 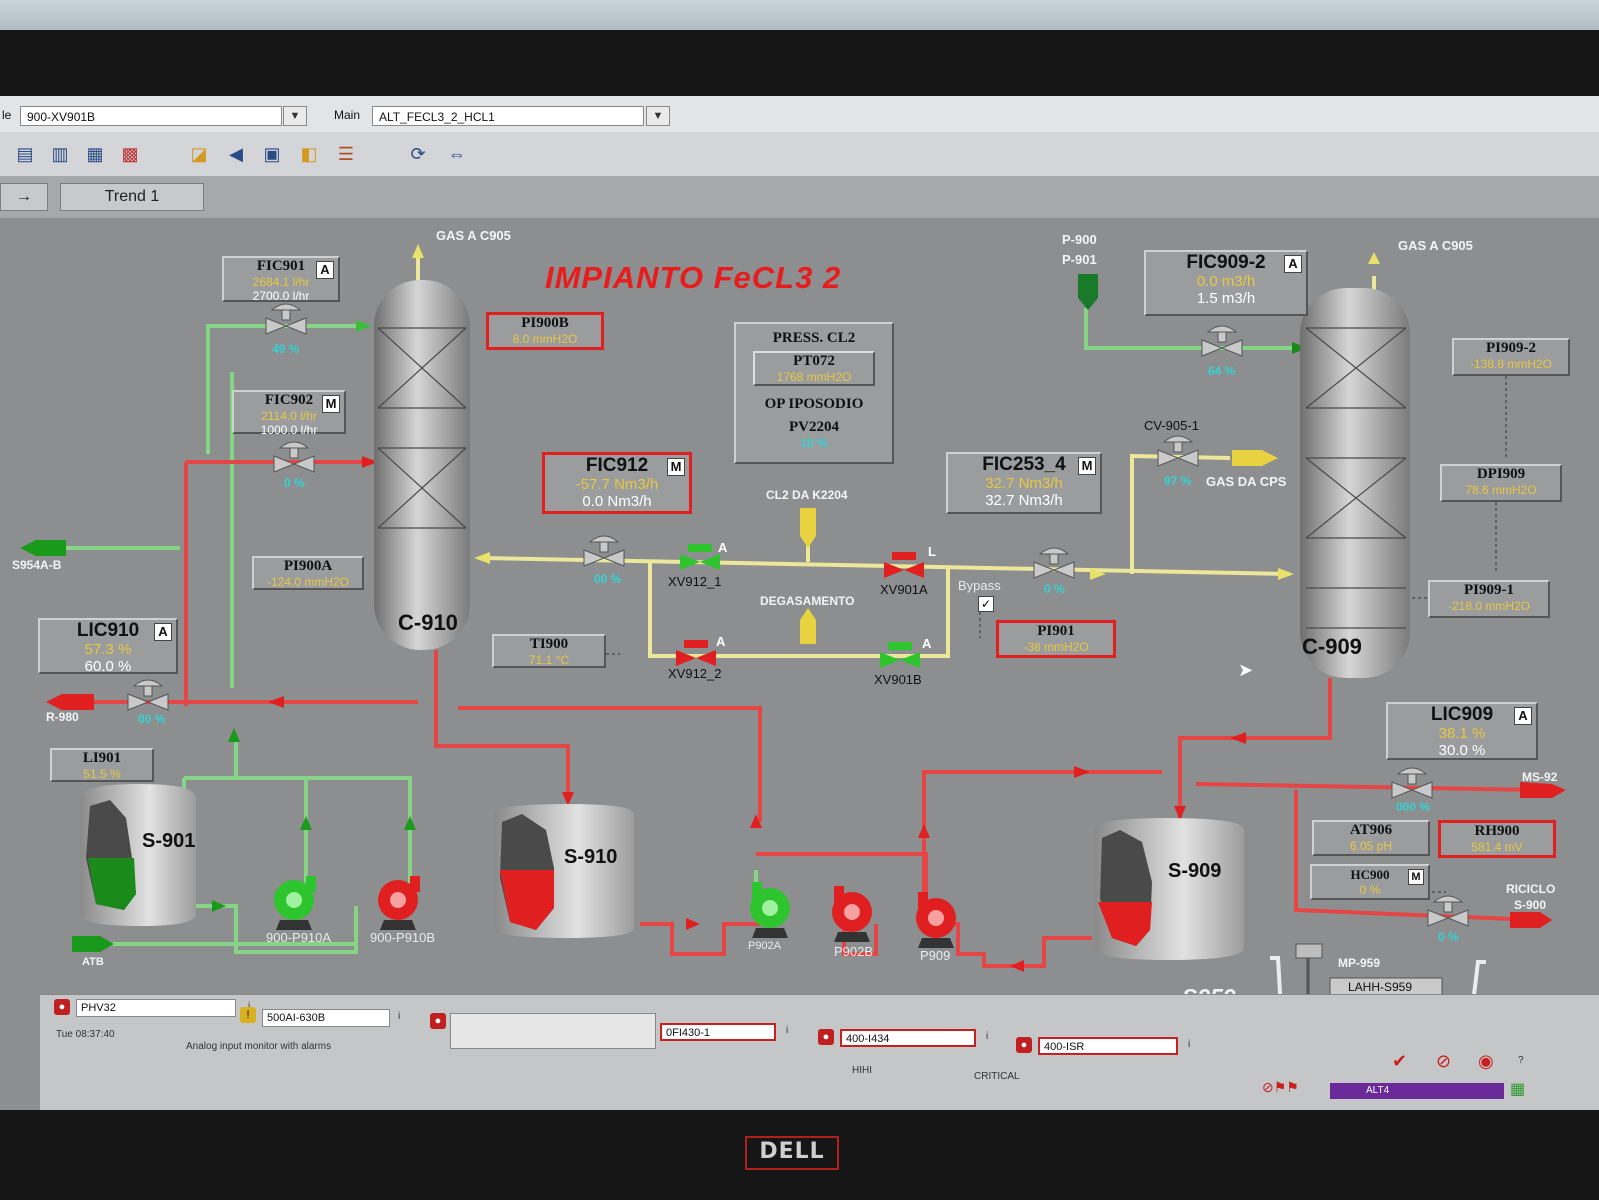 I want to click on tag-pi900b-name: PI900B, so click(x=545, y=323).